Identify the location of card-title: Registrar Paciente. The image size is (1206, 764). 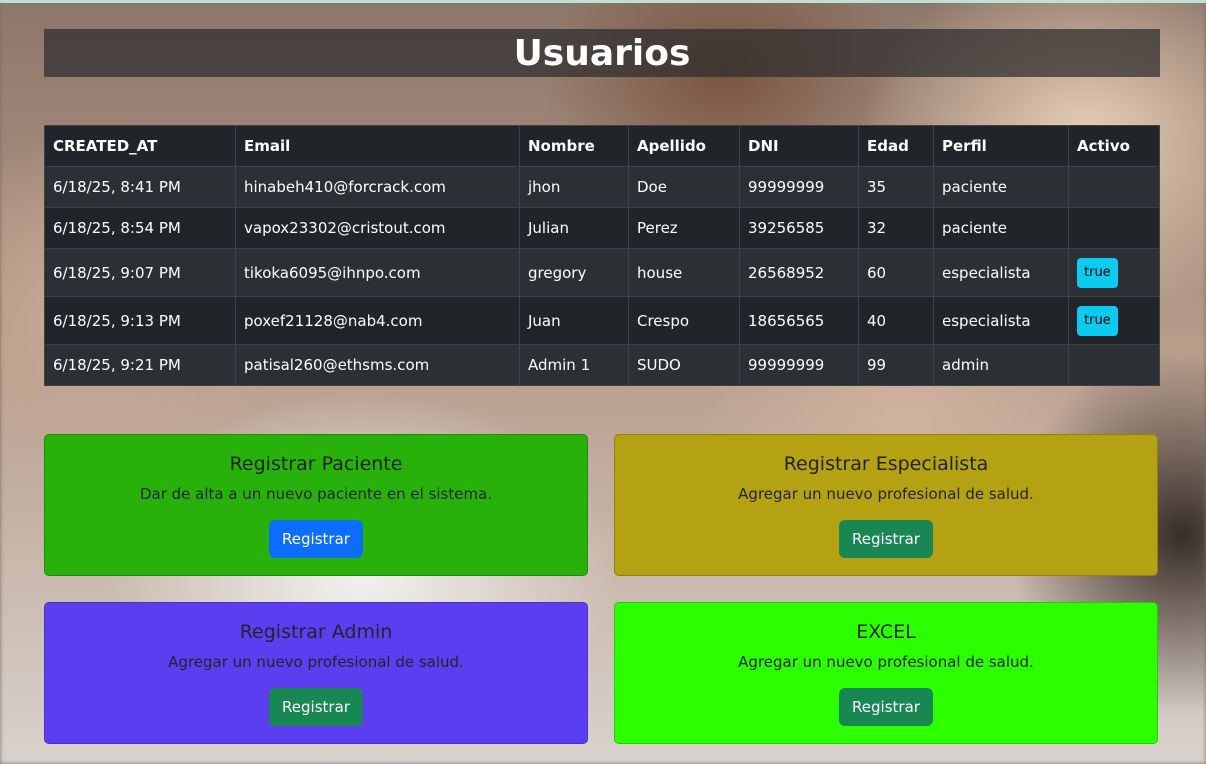
(316, 464).